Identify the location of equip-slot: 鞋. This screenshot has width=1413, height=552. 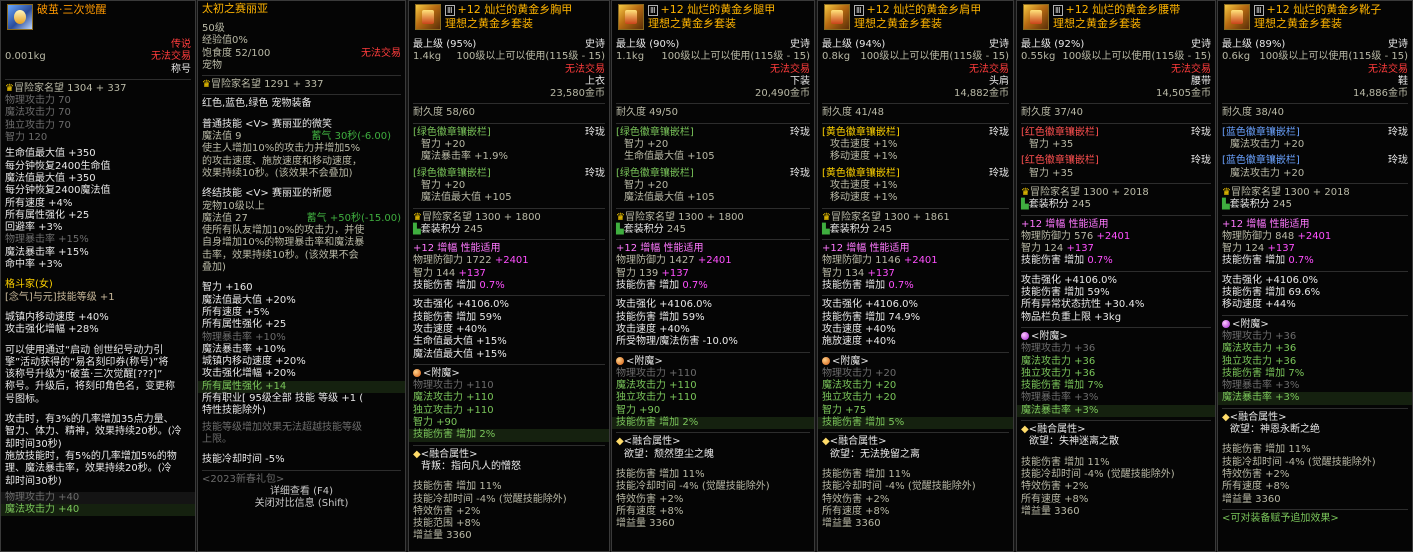
(1403, 81).